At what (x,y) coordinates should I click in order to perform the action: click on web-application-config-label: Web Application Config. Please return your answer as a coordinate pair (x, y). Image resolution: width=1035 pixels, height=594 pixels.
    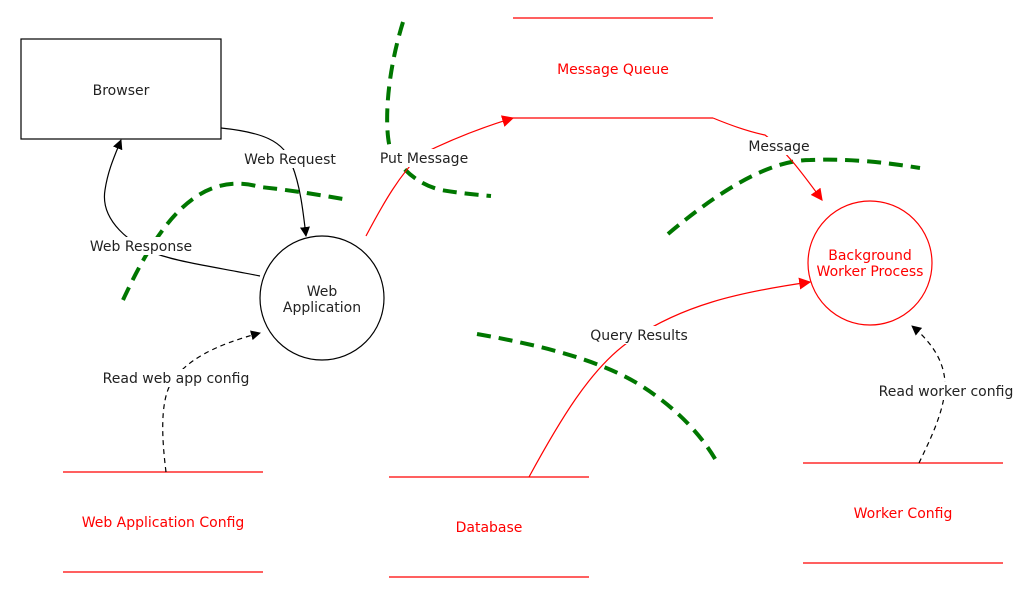
    Looking at the image, I should click on (163, 523).